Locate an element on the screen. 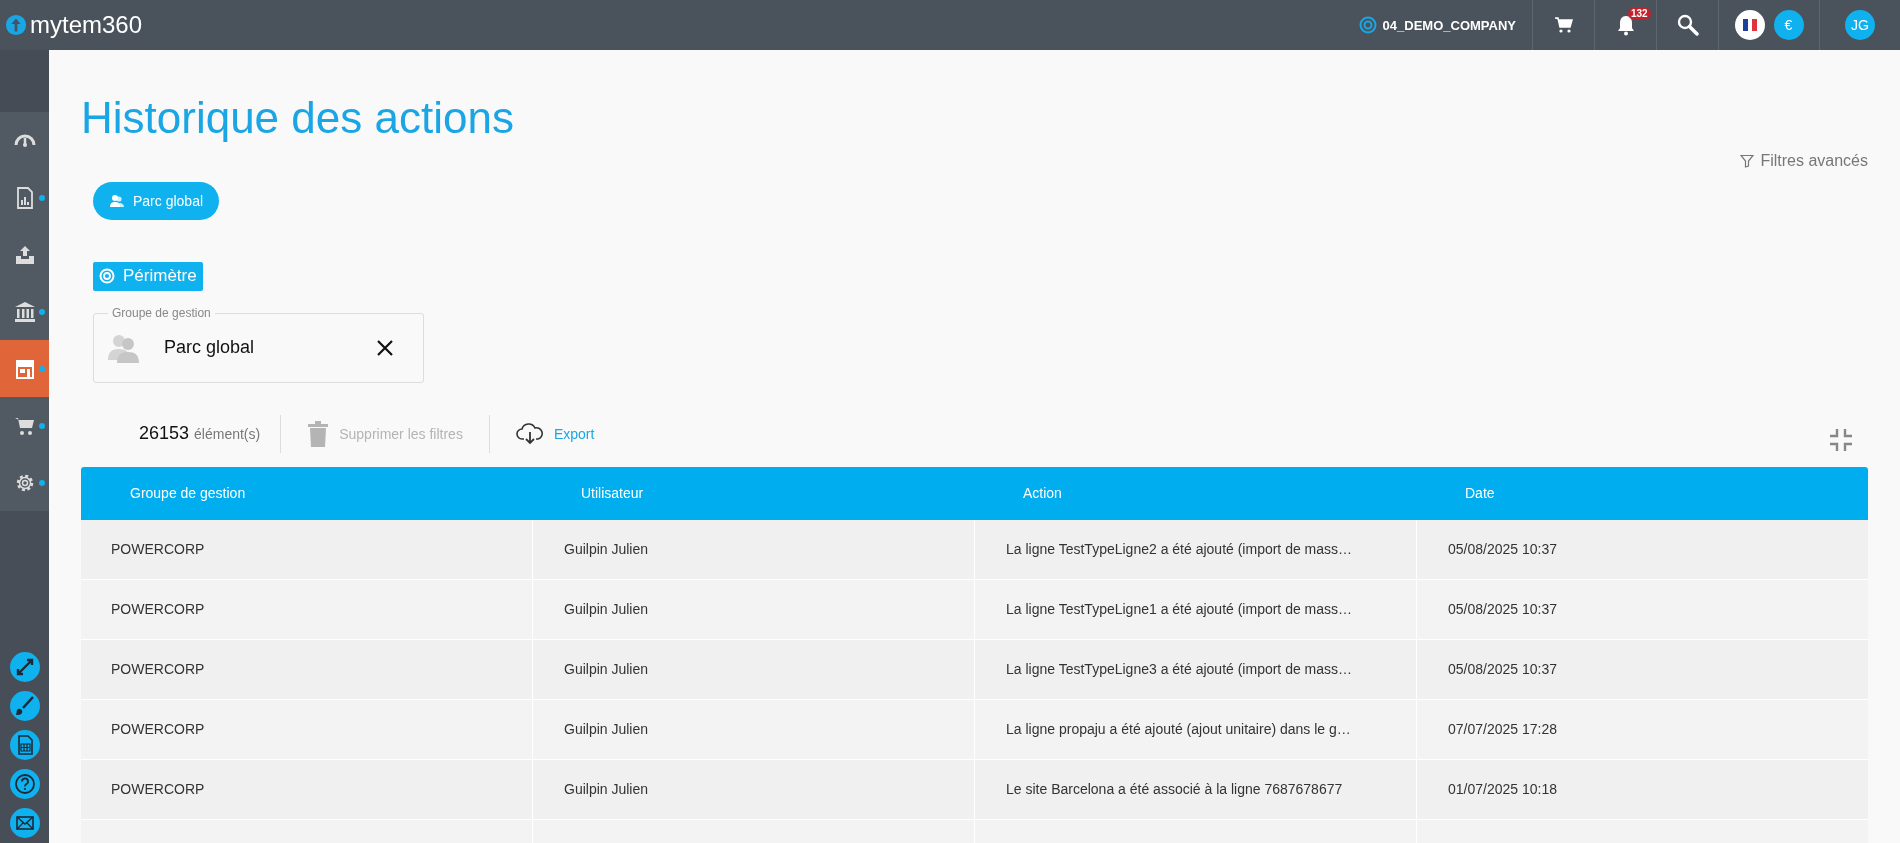  store-icon is located at coordinates (24, 368).